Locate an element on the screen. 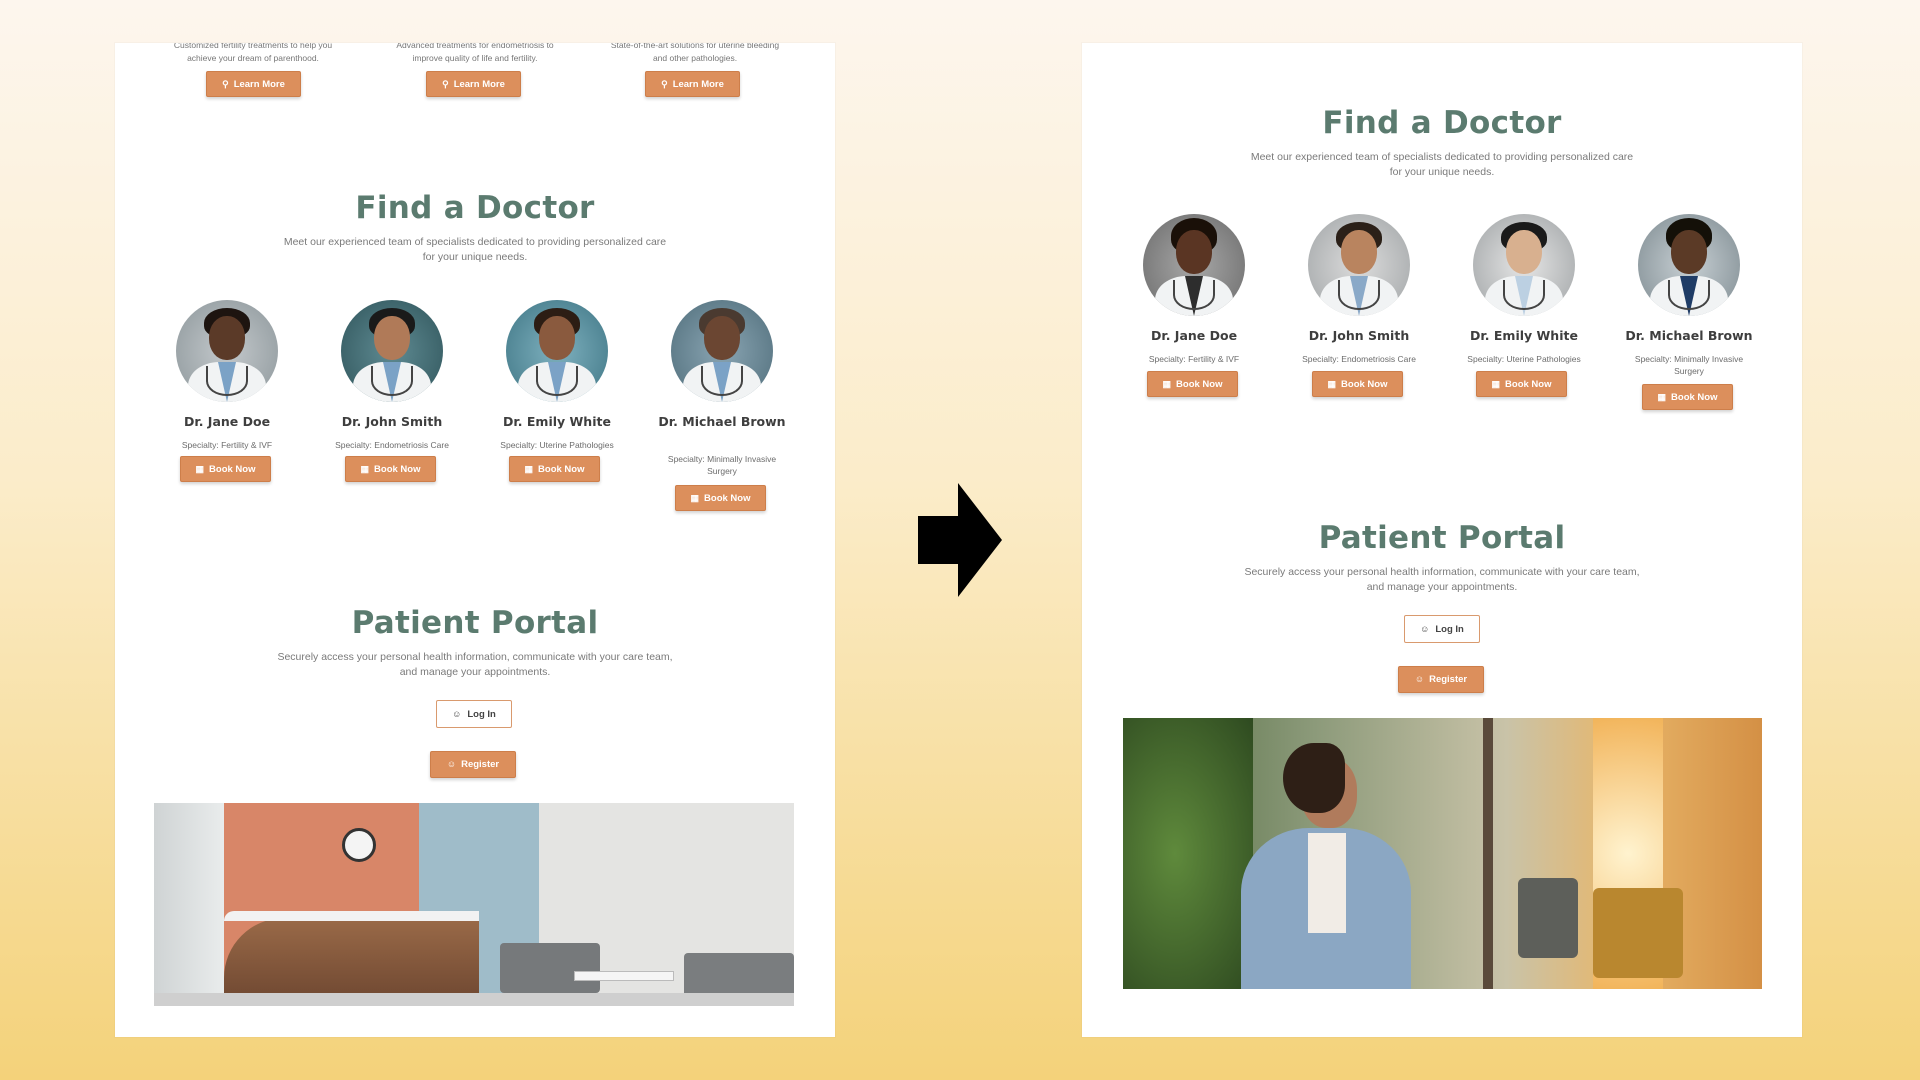  transition-arrow-icon is located at coordinates (960, 540).